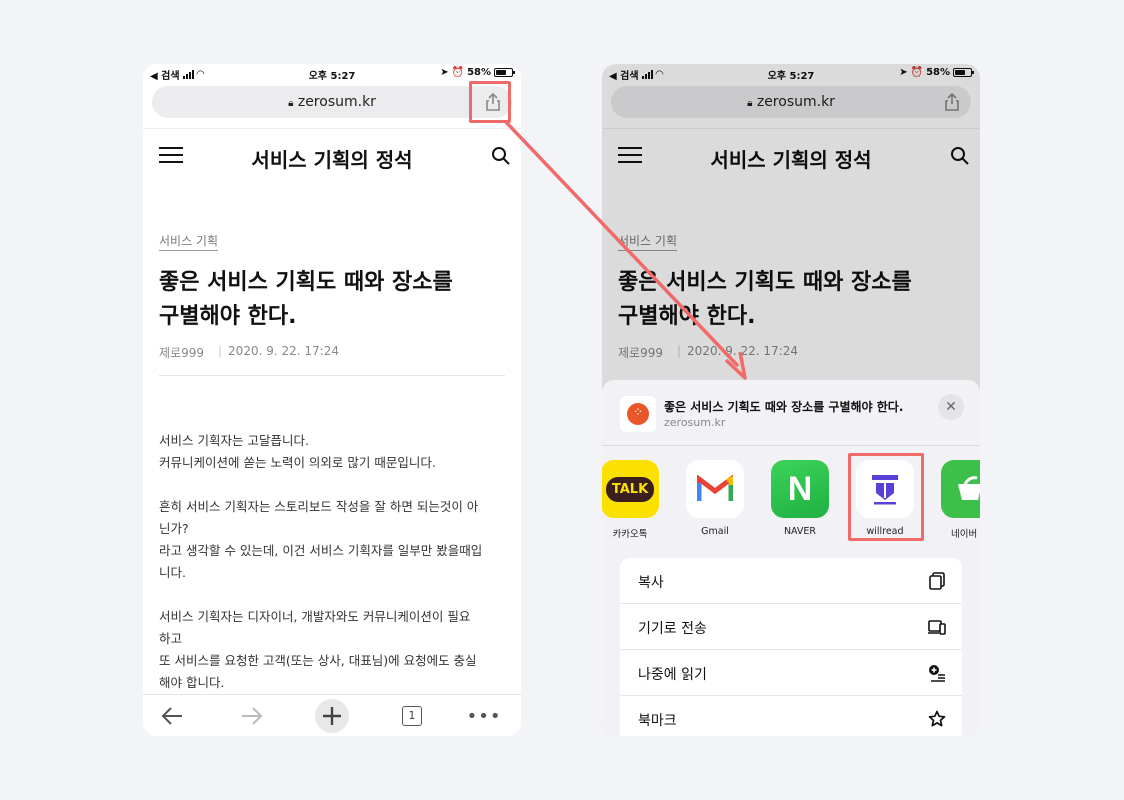 The image size is (1124, 800). I want to click on pointer-arrow, so click(625, 249).